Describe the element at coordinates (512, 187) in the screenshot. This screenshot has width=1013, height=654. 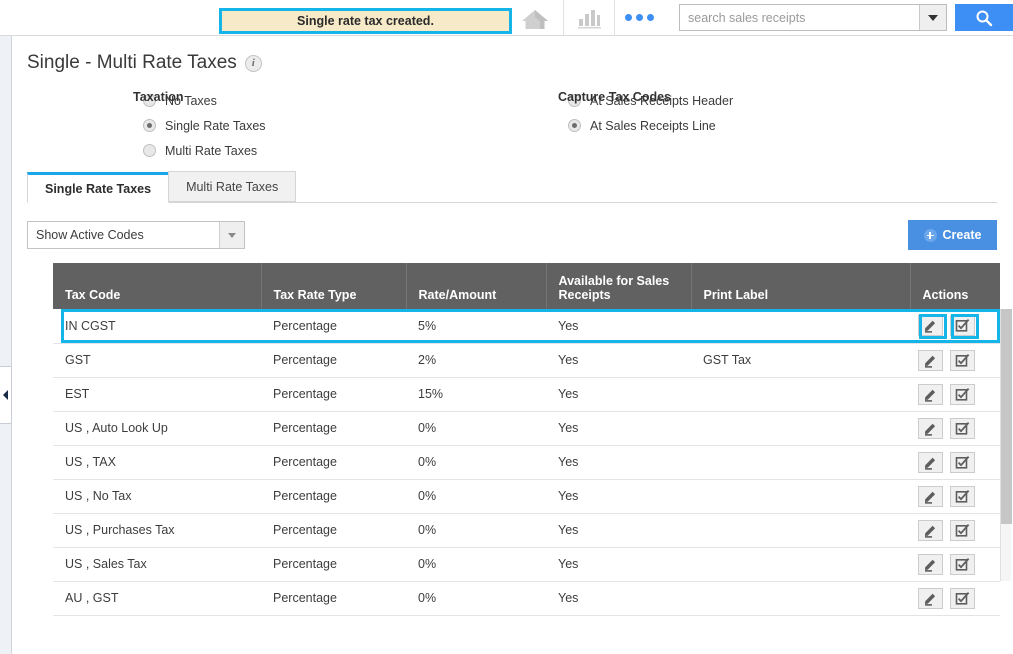
I see `tab-bar: Single Rate Taxes Multi Rate Taxes` at that location.